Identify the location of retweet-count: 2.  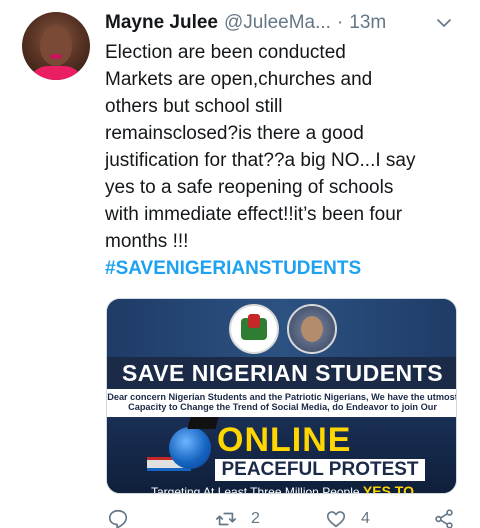
(255, 518).